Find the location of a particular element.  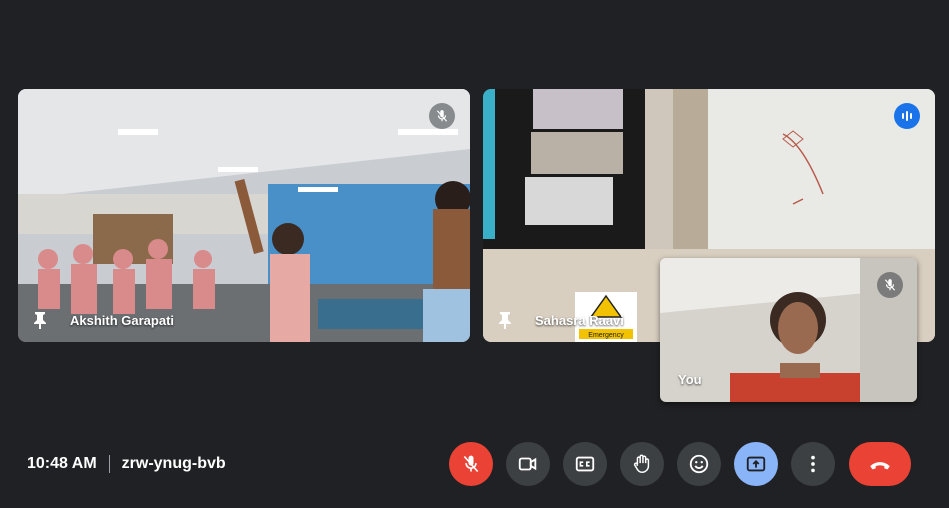

captions-button is located at coordinates (585, 464).